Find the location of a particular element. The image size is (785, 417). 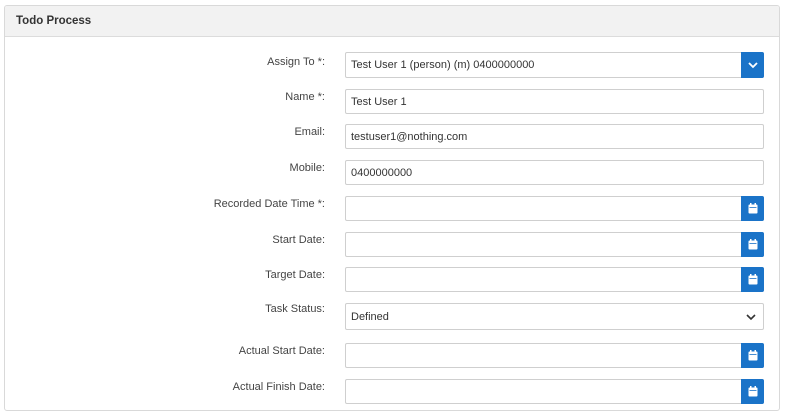

mobile-label: Mobile: is located at coordinates (307, 168).